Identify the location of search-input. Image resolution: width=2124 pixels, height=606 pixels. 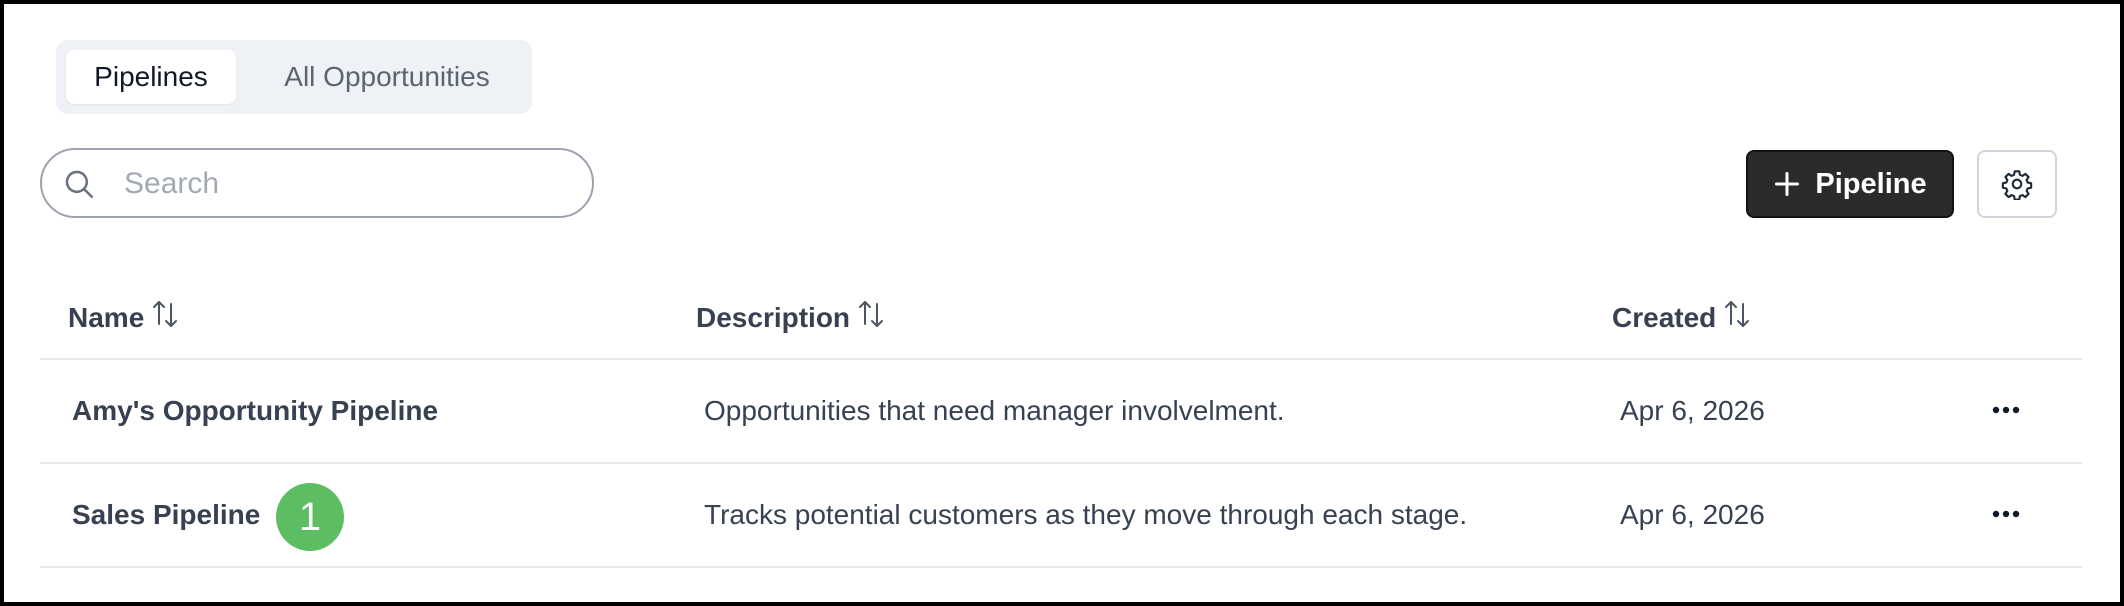
(344, 184).